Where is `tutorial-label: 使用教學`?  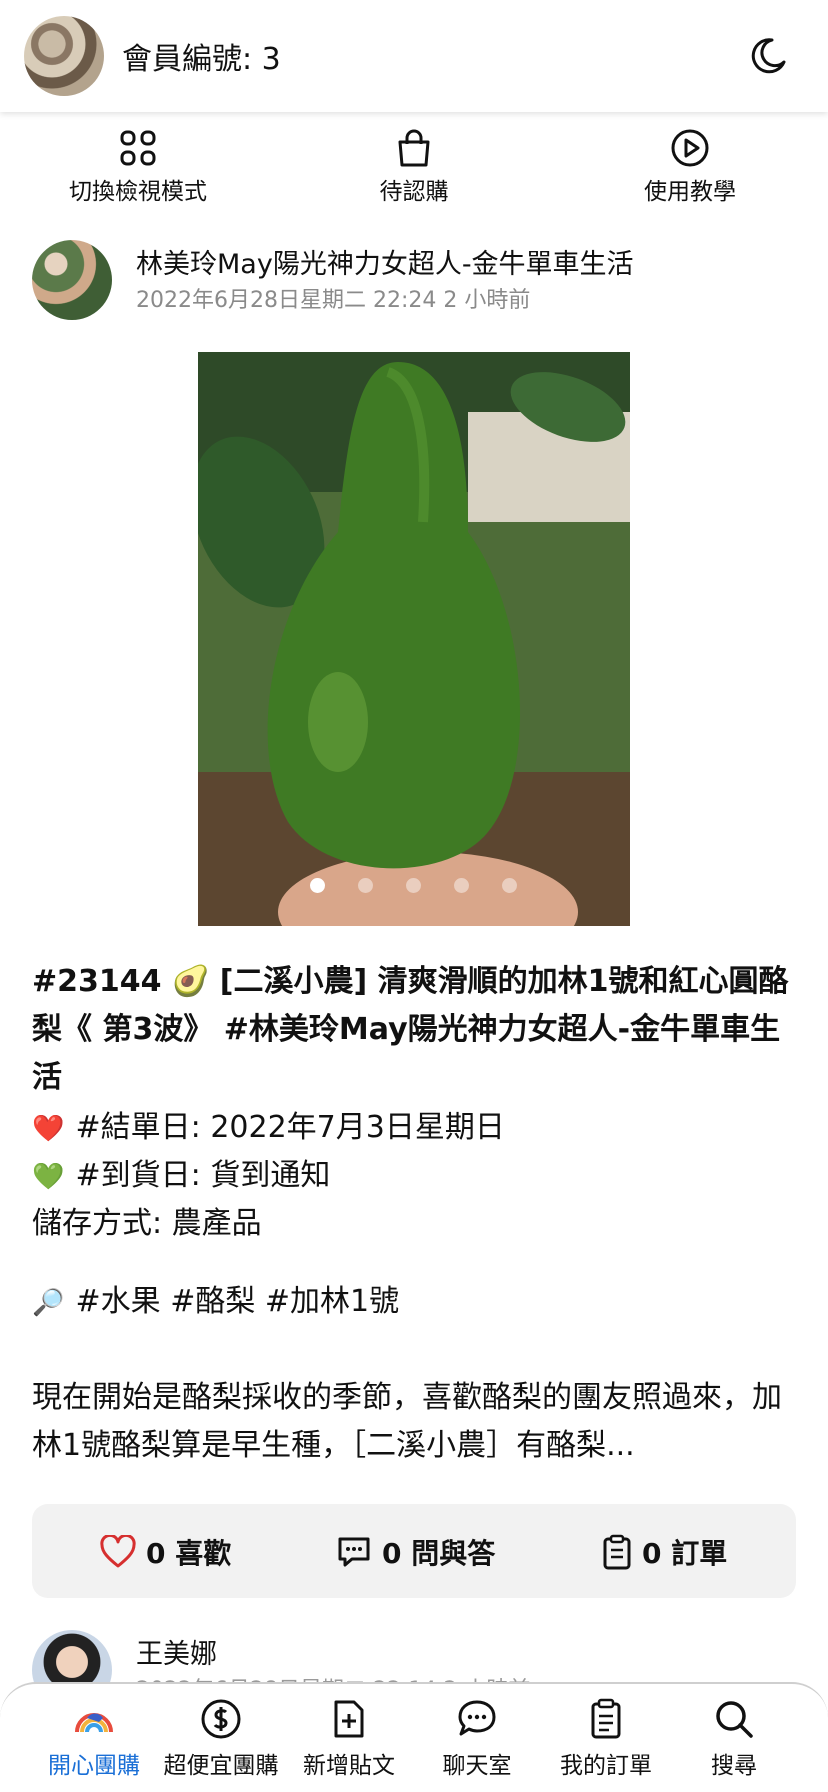 tutorial-label: 使用教學 is located at coordinates (690, 192).